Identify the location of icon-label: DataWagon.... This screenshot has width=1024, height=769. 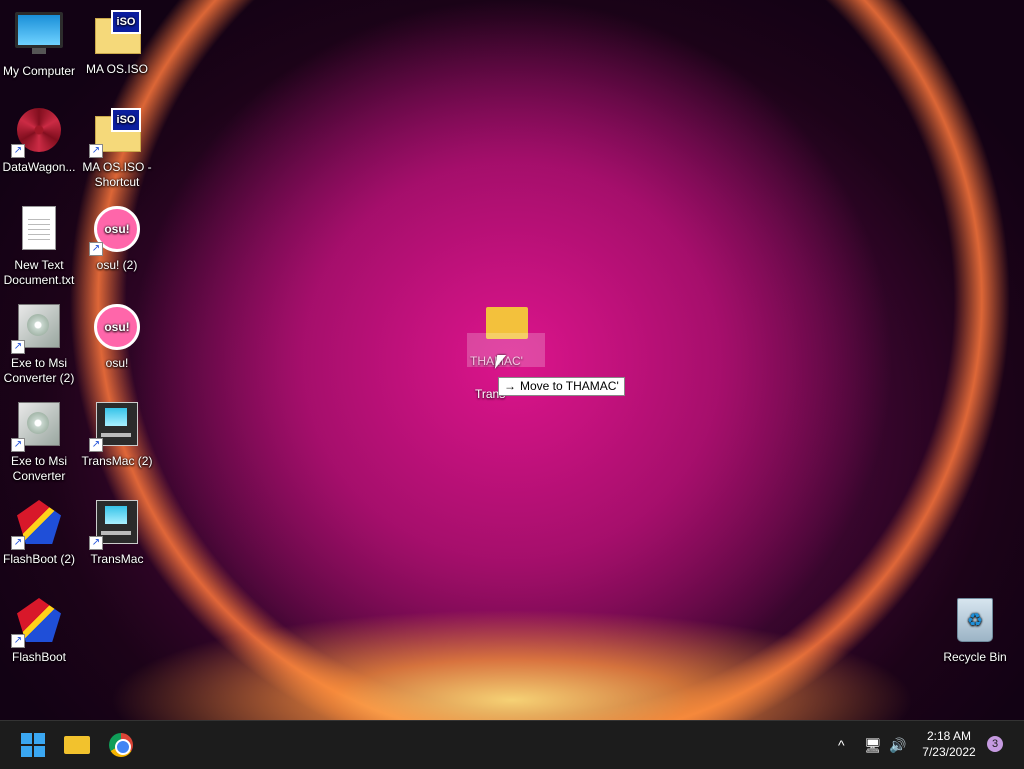
(39, 167).